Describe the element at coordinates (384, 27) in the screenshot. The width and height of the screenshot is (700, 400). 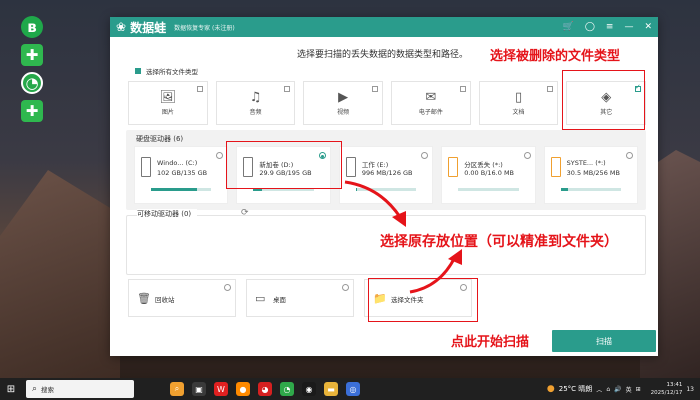
I see `title-bar: ❀ 数据蛙 数据恢复专家 (未注册) 🛒 ◯ ≡ — ✕` at that location.